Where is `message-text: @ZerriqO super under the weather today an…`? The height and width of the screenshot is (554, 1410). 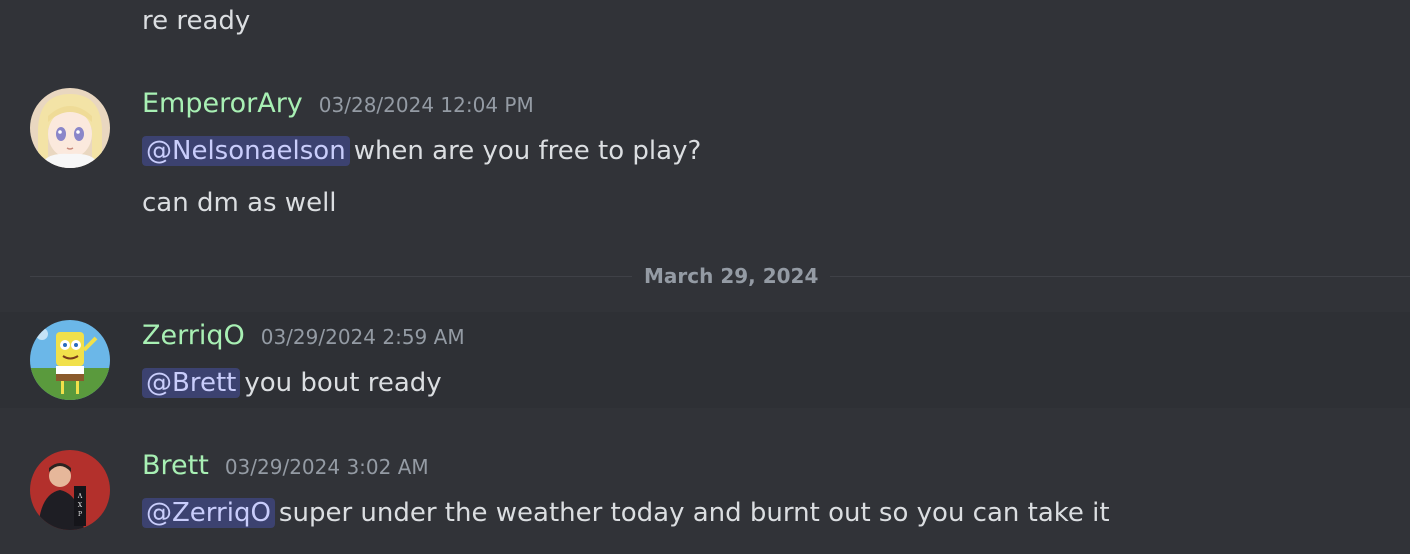 message-text: @ZerriqO super under the weather today an… is located at coordinates (626, 513).